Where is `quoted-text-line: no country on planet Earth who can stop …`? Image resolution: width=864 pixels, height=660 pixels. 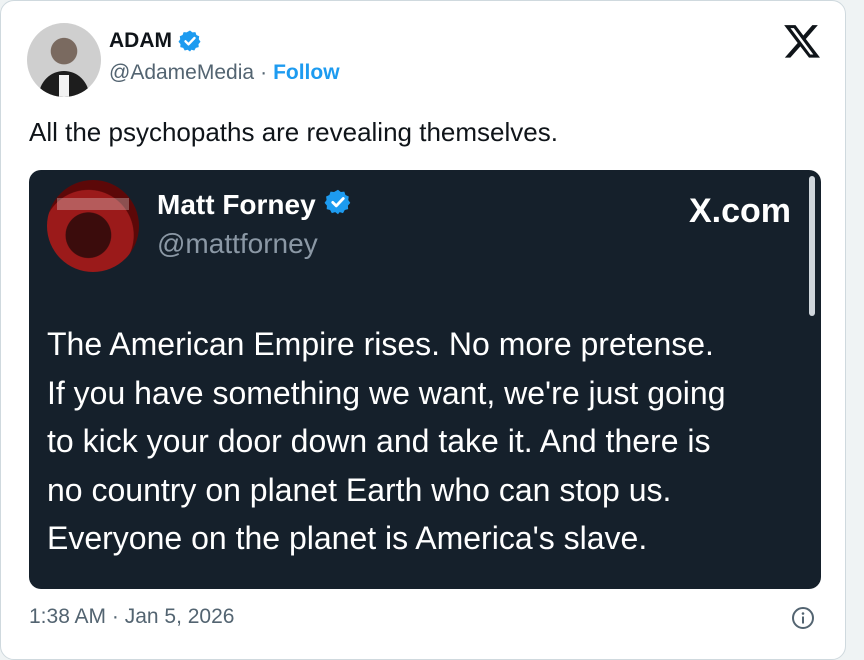
quoted-text-line: no country on planet Earth who can stop … is located at coordinates (359, 489).